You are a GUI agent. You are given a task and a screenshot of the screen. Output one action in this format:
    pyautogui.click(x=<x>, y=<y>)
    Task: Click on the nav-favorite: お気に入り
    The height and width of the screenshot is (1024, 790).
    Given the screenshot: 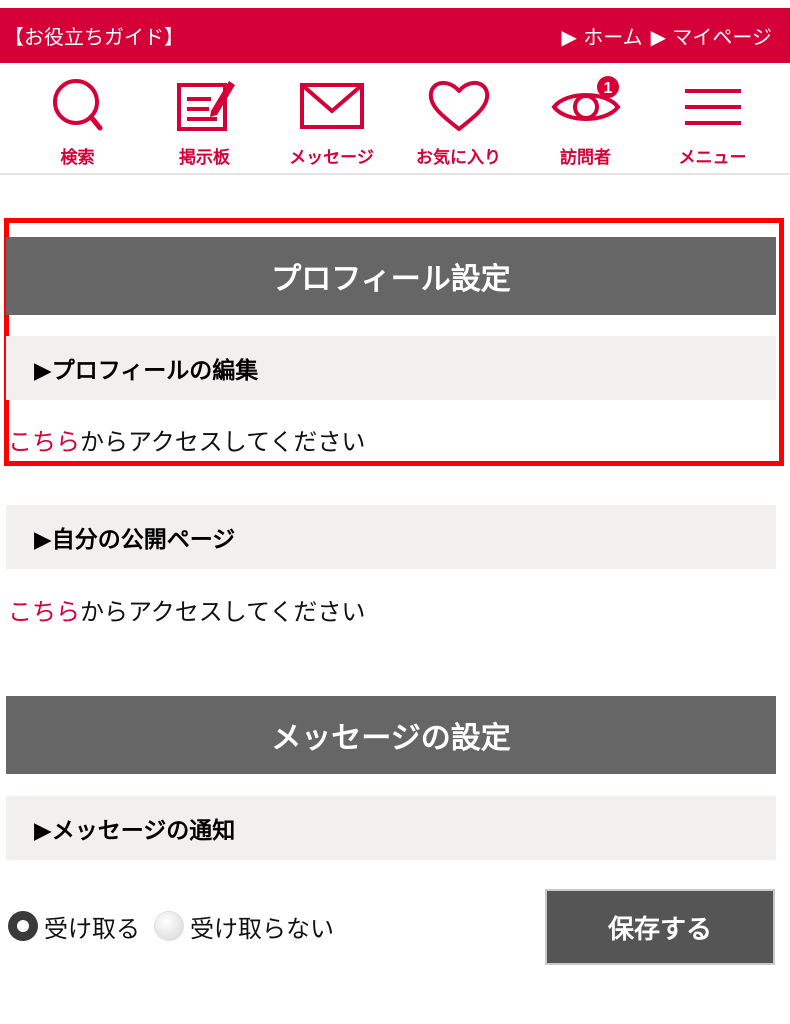 What is the action you would take?
    pyautogui.click(x=459, y=121)
    